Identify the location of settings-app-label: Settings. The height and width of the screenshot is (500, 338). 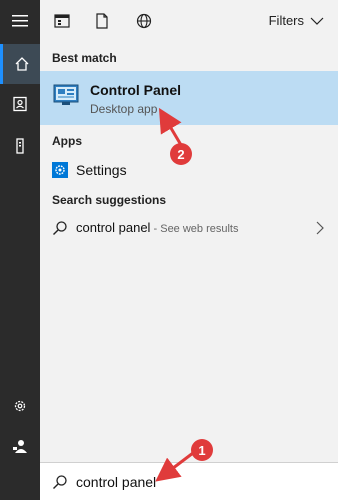
(101, 170).